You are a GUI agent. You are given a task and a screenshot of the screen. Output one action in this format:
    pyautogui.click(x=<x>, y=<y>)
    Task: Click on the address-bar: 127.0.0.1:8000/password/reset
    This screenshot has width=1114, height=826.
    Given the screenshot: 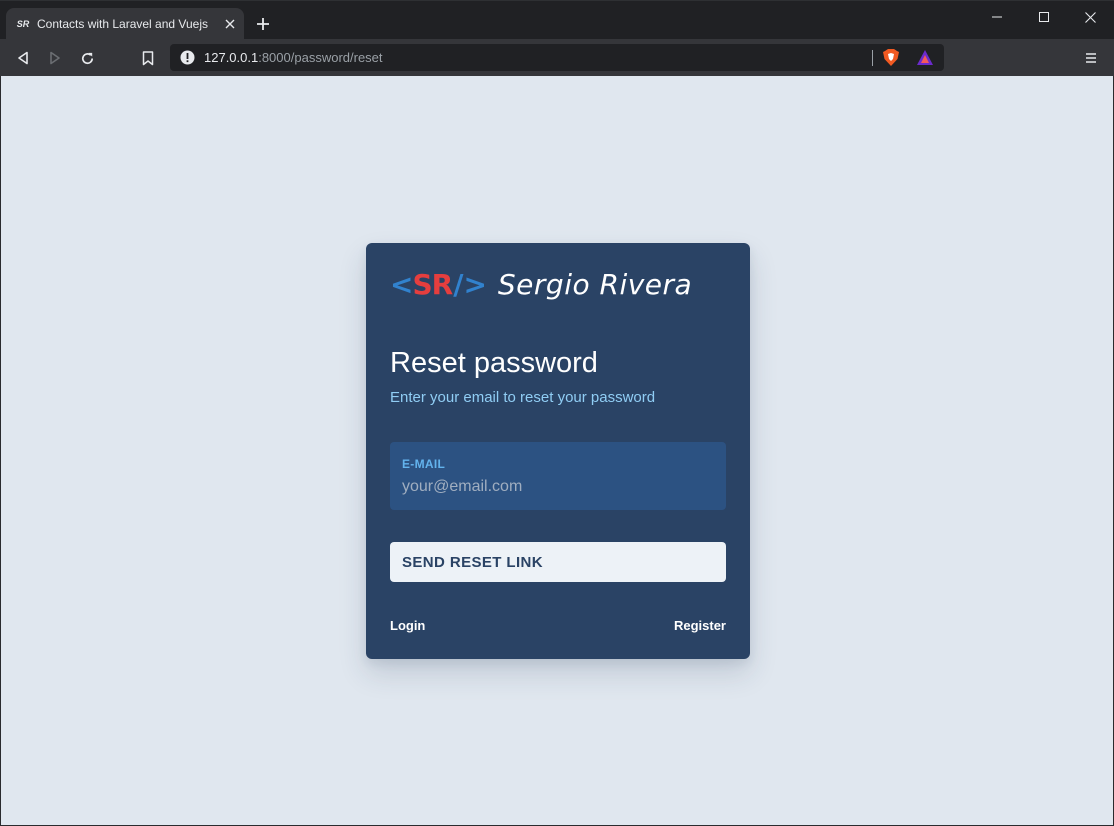 What is the action you would take?
    pyautogui.click(x=557, y=57)
    